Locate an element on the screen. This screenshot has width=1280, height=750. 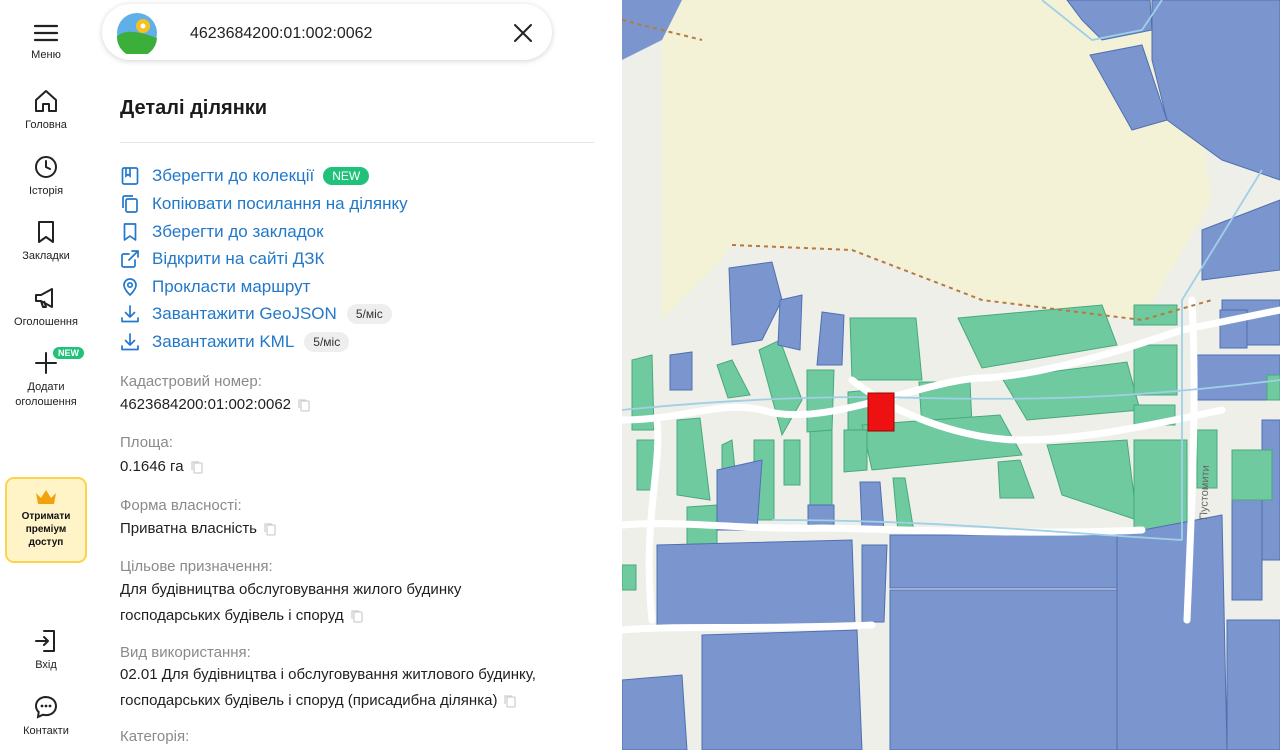
action-label: Зберегти до колекції is located at coordinates (233, 175).